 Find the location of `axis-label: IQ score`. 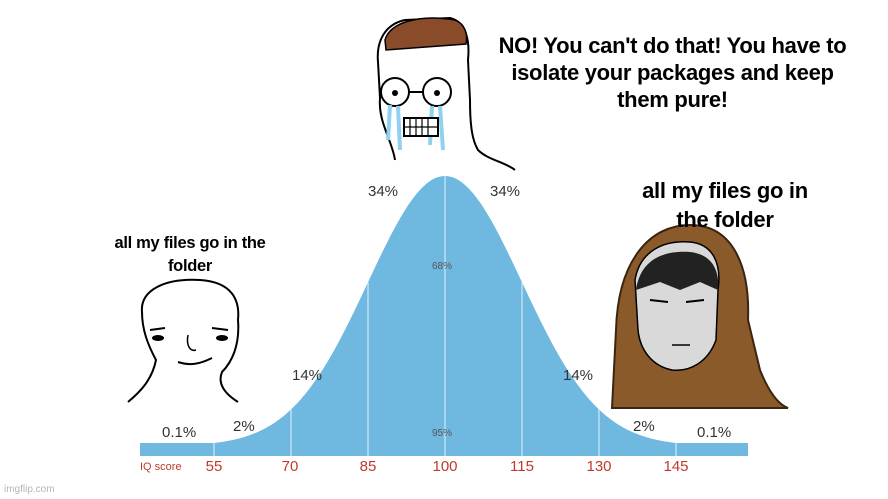

axis-label: IQ score is located at coordinates (161, 467).